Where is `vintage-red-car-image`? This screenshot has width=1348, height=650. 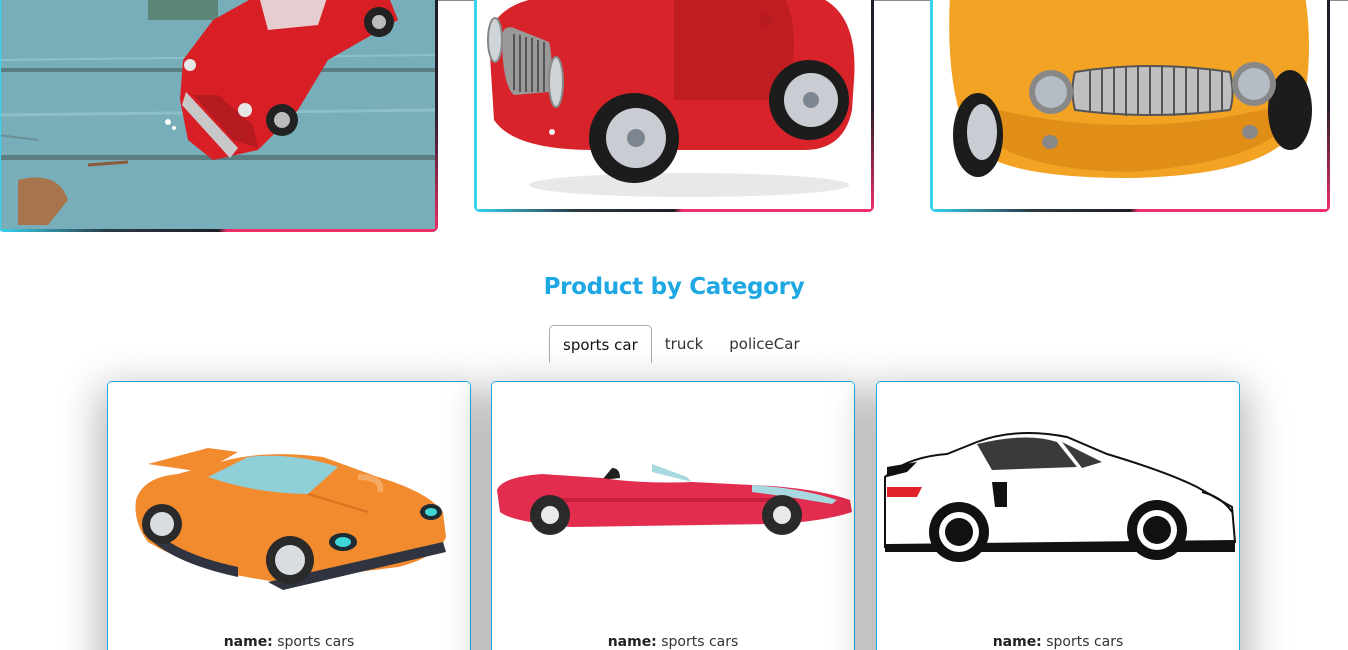 vintage-red-car-image is located at coordinates (219, 116).